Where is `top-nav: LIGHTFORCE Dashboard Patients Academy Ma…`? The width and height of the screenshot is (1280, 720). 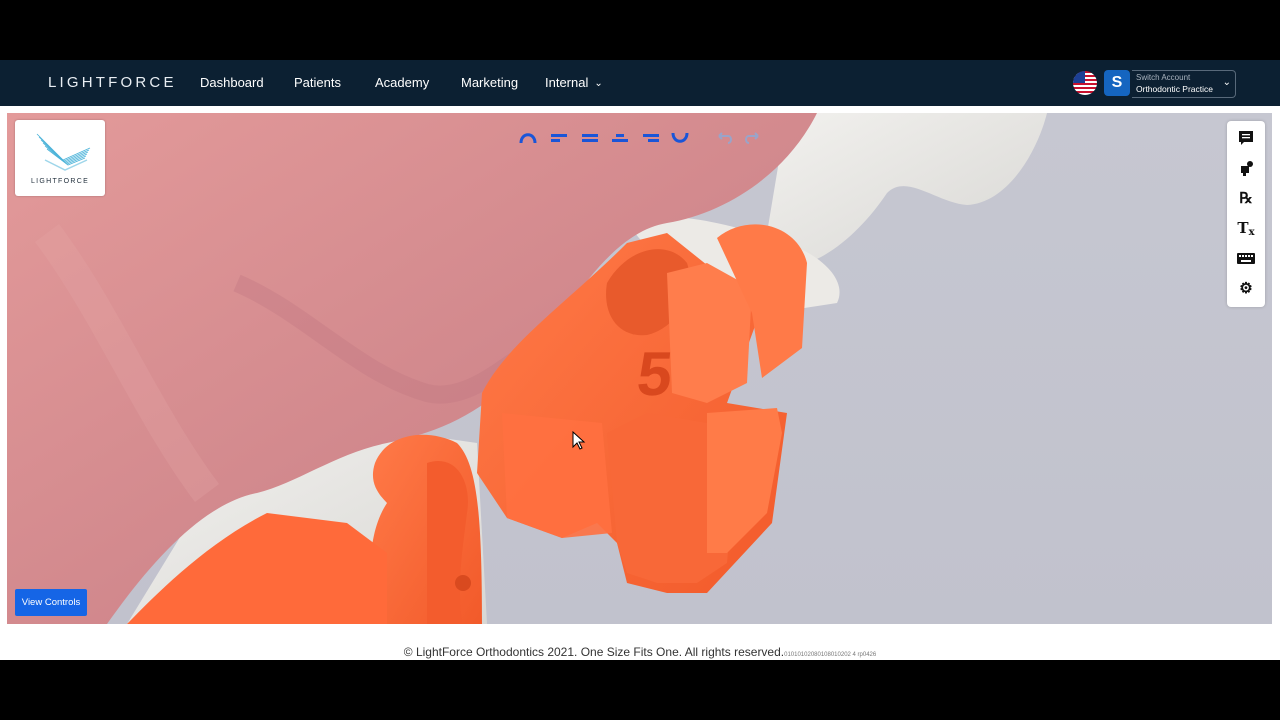 top-nav: LIGHTFORCE Dashboard Patients Academy Ma… is located at coordinates (640, 83).